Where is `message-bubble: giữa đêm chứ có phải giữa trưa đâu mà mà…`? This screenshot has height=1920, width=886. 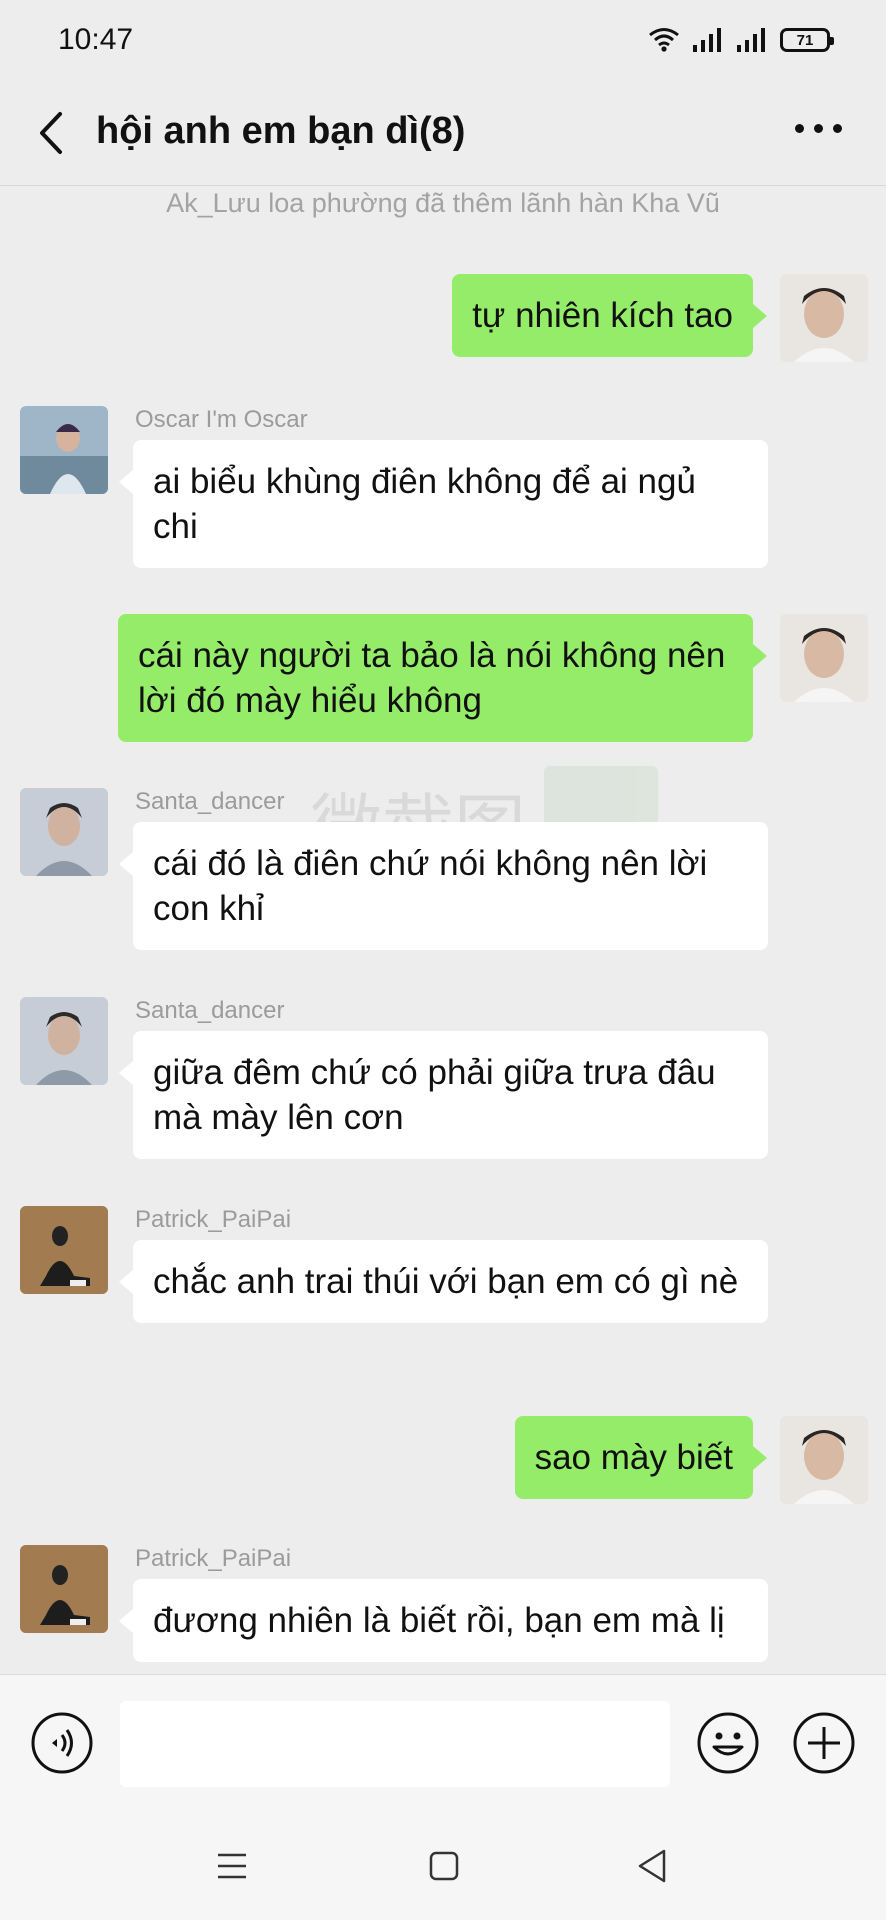 message-bubble: giữa đêm chứ có phải giữa trưa đâu mà mà… is located at coordinates (443, 1095).